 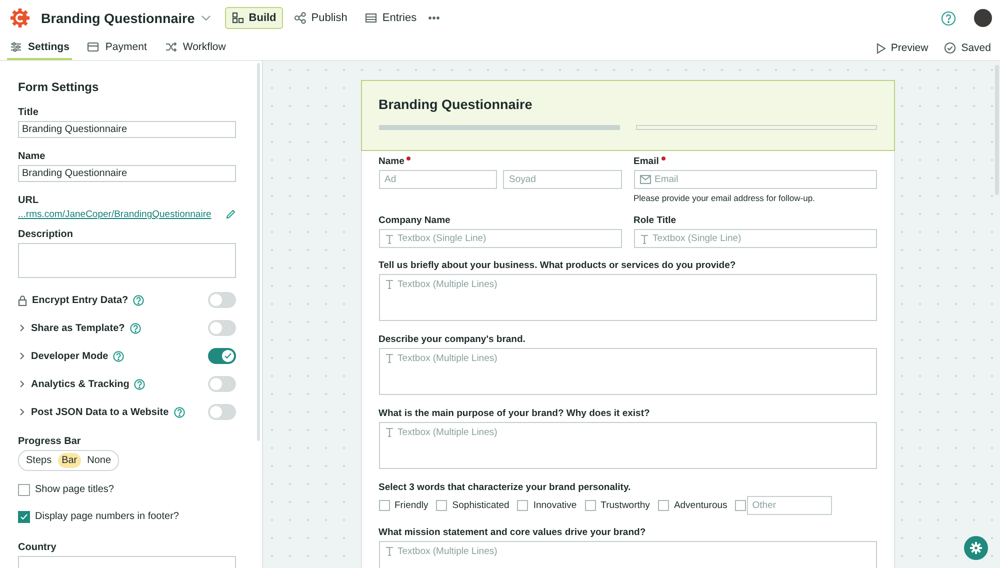 I want to click on question-label: Tell us briefly about your business. What products or services do you provide?, so click(x=557, y=265).